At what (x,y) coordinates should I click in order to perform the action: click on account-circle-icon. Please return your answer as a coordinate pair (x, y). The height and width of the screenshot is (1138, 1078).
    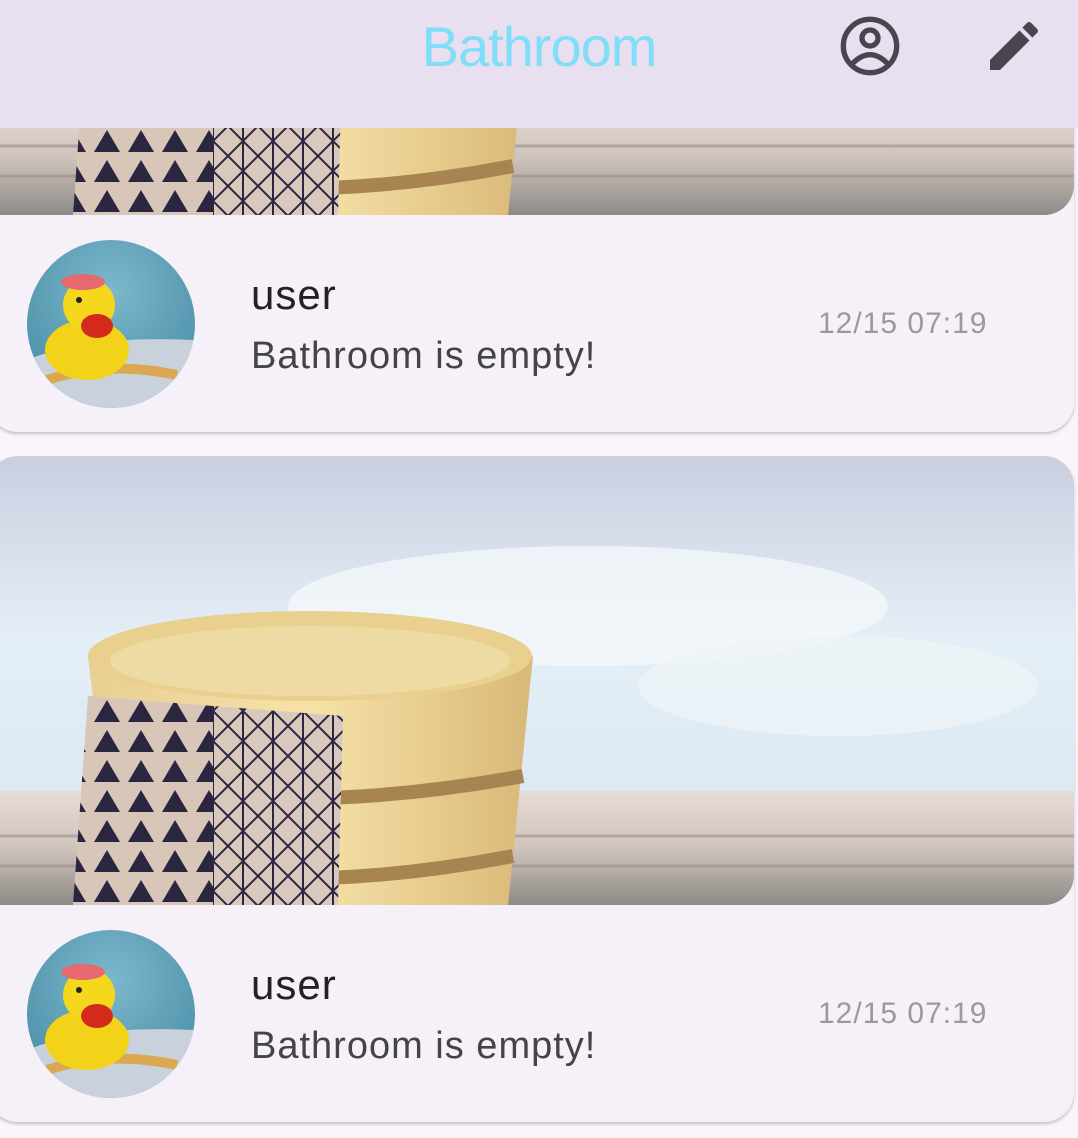
    Looking at the image, I should click on (870, 46).